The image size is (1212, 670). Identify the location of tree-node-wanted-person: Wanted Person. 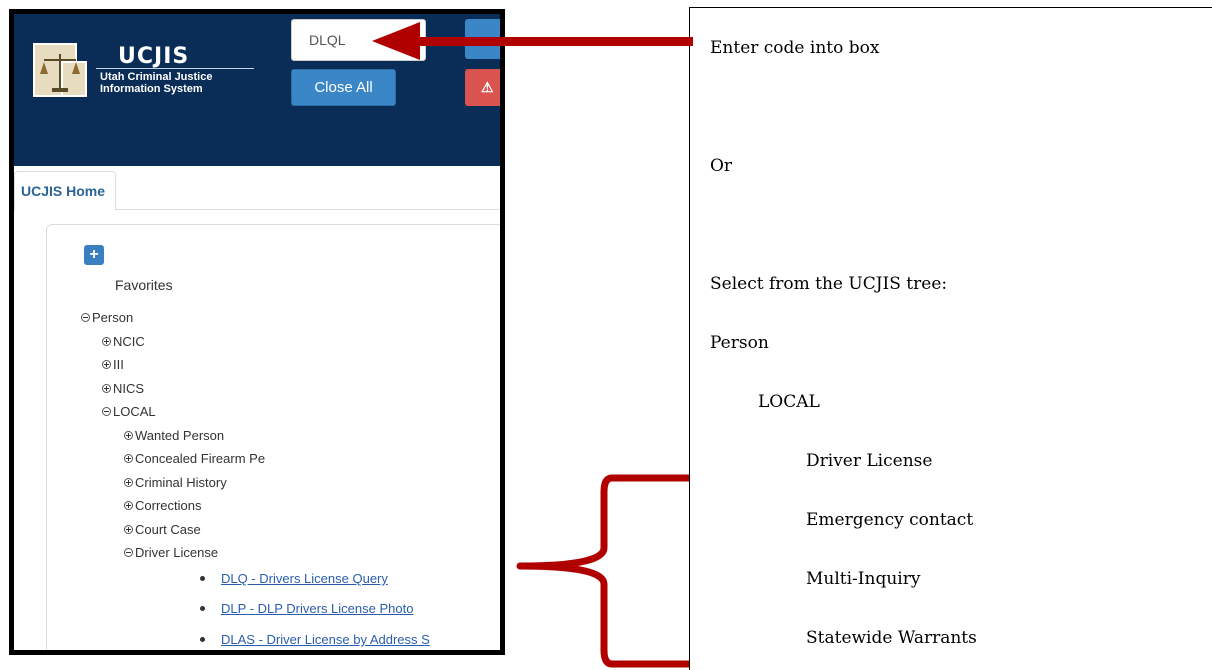
(174, 435).